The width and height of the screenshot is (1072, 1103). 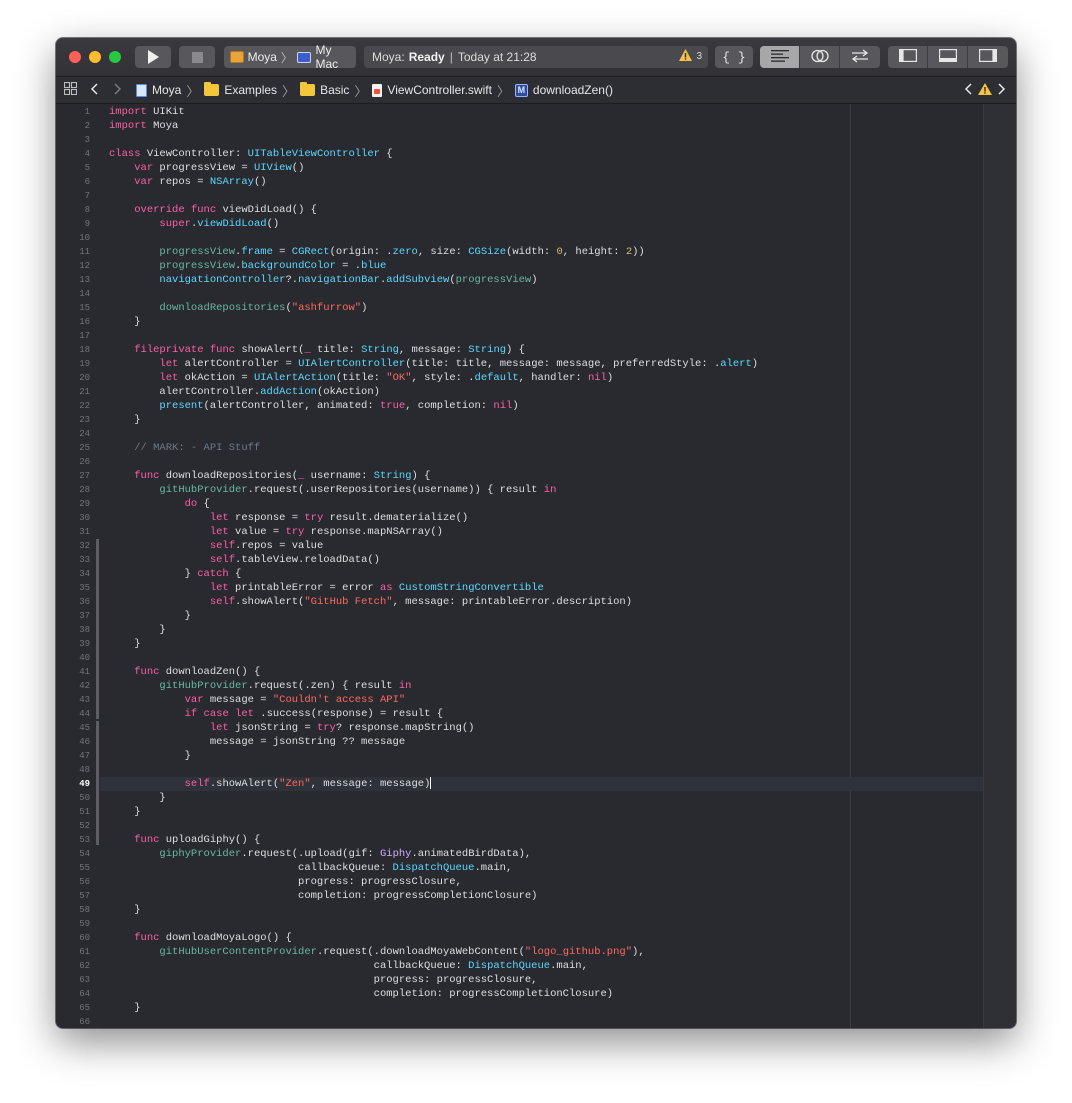 What do you see at coordinates (519, 126) in the screenshot?
I see `code-line: 2 import Moya` at bounding box center [519, 126].